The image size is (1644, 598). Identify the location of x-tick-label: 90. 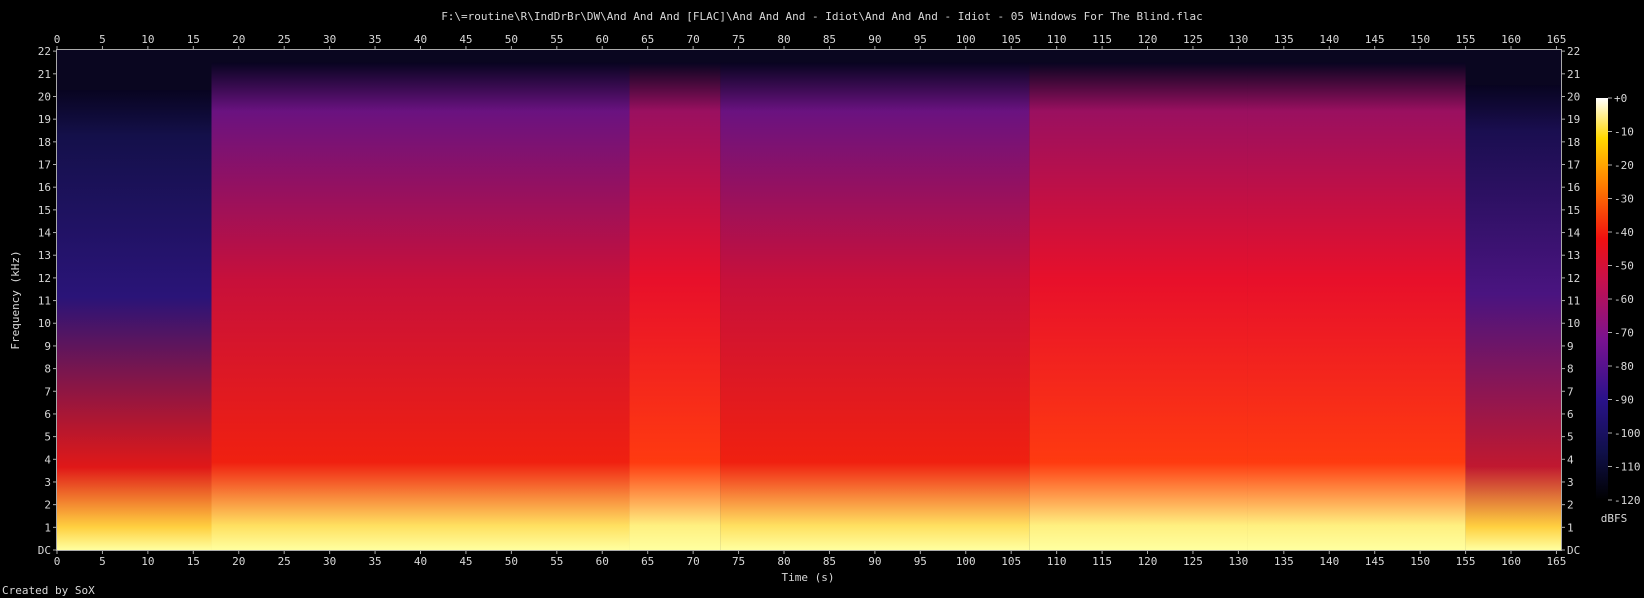
(874, 561).